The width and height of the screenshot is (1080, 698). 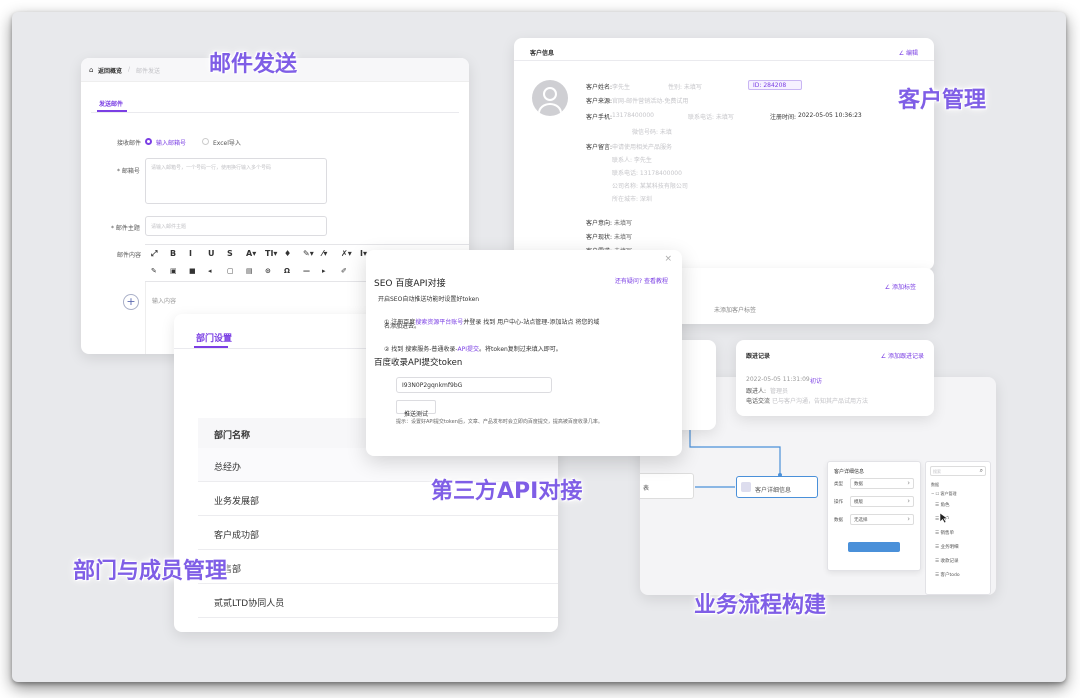 What do you see at coordinates (253, 64) in the screenshot?
I see `label-mail: 邮件发送` at bounding box center [253, 64].